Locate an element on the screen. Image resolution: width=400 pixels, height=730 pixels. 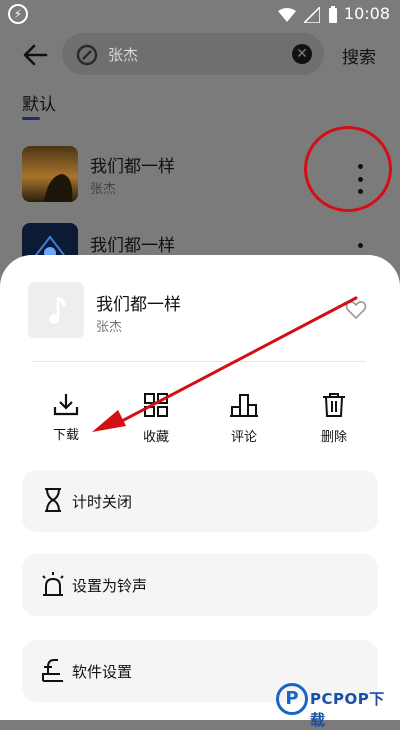
song-artist: 张杰 is located at coordinates (103, 189).